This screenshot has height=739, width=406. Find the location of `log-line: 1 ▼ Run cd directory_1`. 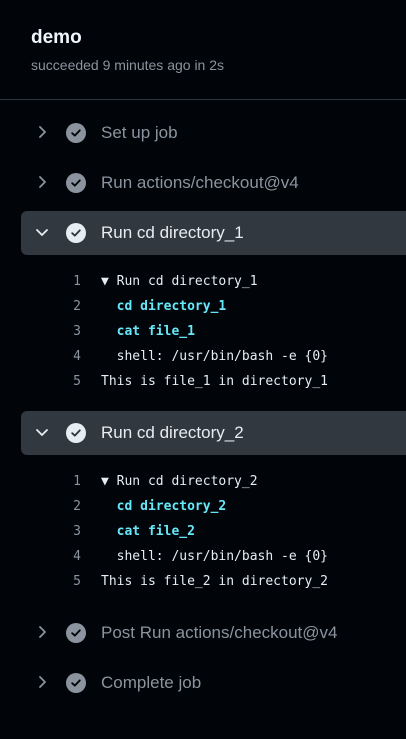

log-line: 1 ▼ Run cd directory_1 is located at coordinates (203, 282).